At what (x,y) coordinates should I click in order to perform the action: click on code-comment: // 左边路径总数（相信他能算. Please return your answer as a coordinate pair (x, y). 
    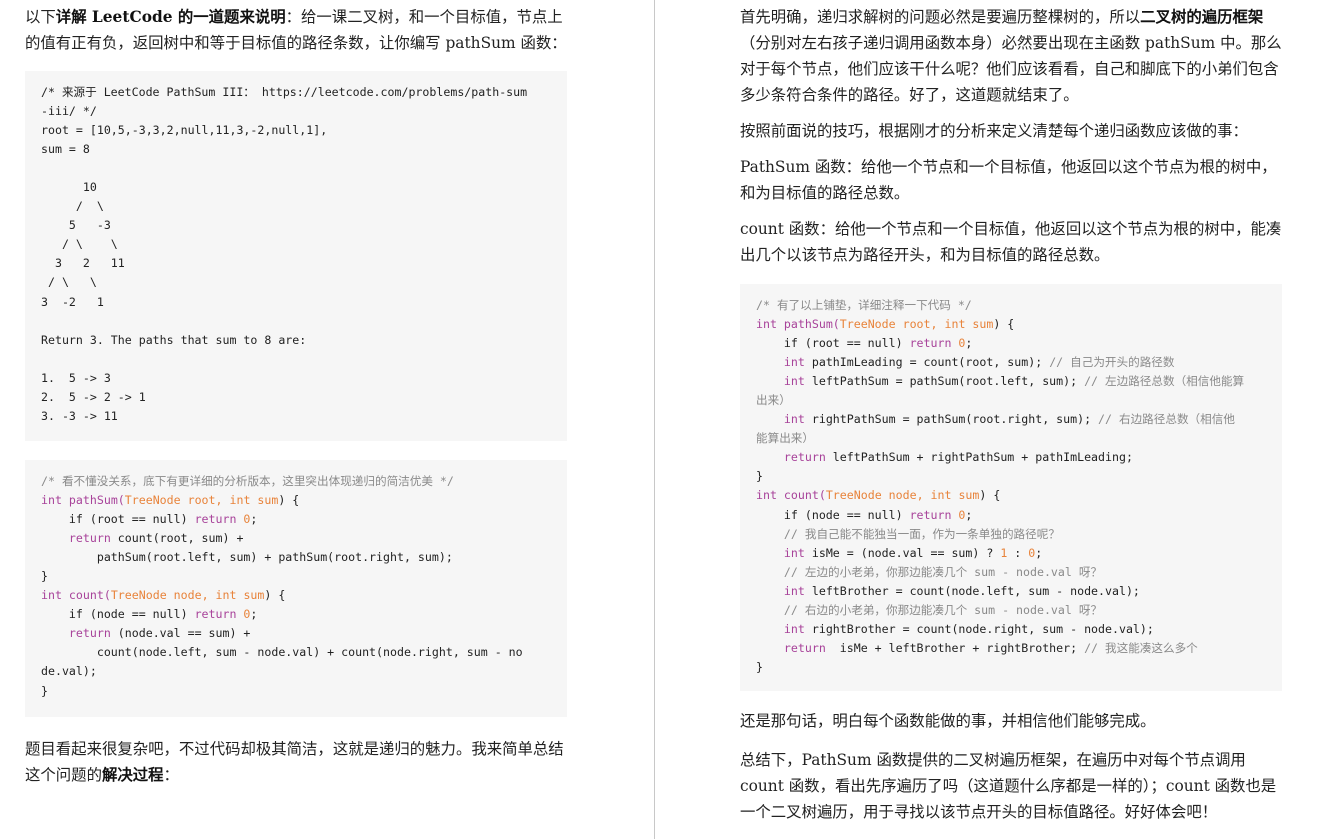
    Looking at the image, I should click on (1164, 381).